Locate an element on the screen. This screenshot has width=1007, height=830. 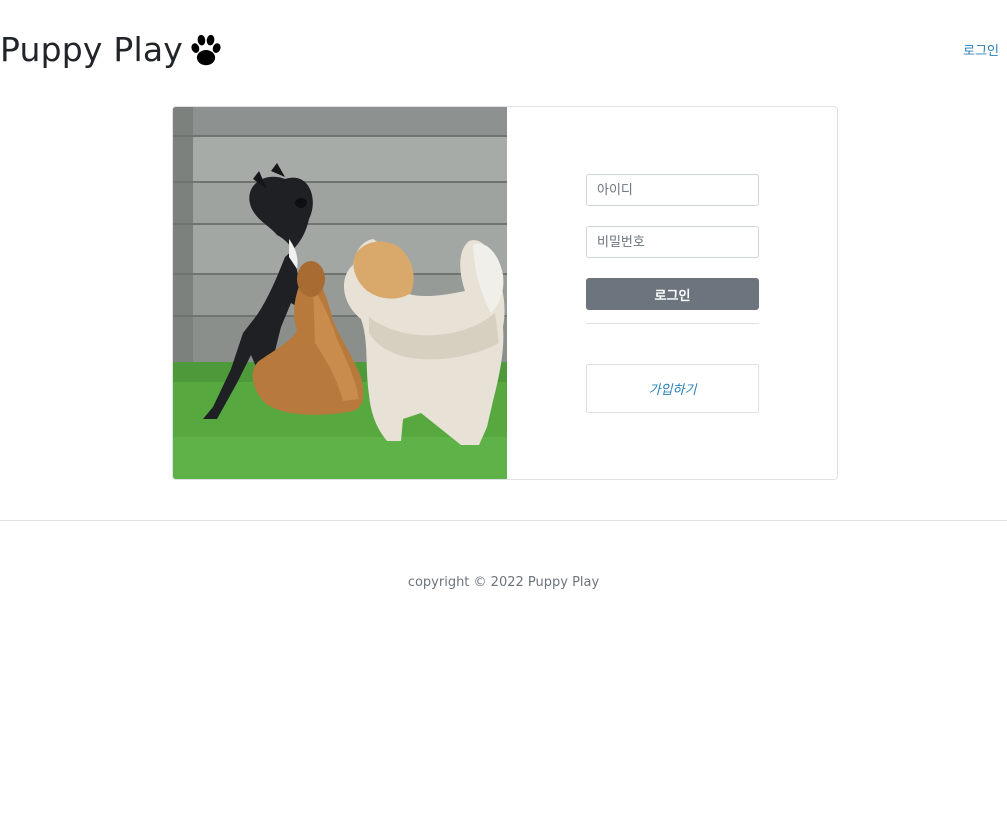
login-form: 로그인 가입하기 is located at coordinates (672, 293).